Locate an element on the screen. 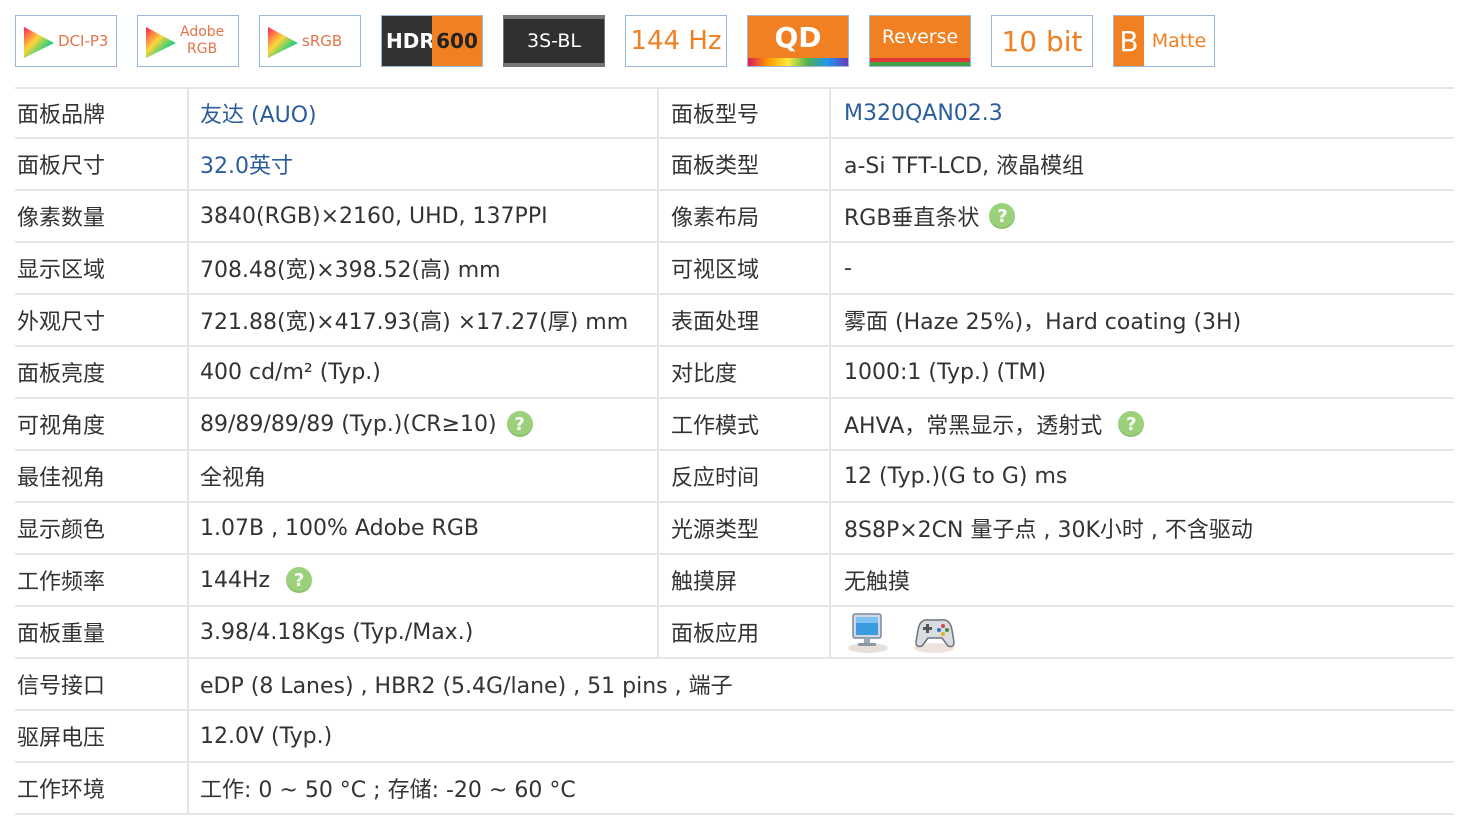 Image resolution: width=1478 pixels, height=825 pixels. spec-value: 89/89/89/89 (Typ.)(CR≥10) is located at coordinates (348, 424).